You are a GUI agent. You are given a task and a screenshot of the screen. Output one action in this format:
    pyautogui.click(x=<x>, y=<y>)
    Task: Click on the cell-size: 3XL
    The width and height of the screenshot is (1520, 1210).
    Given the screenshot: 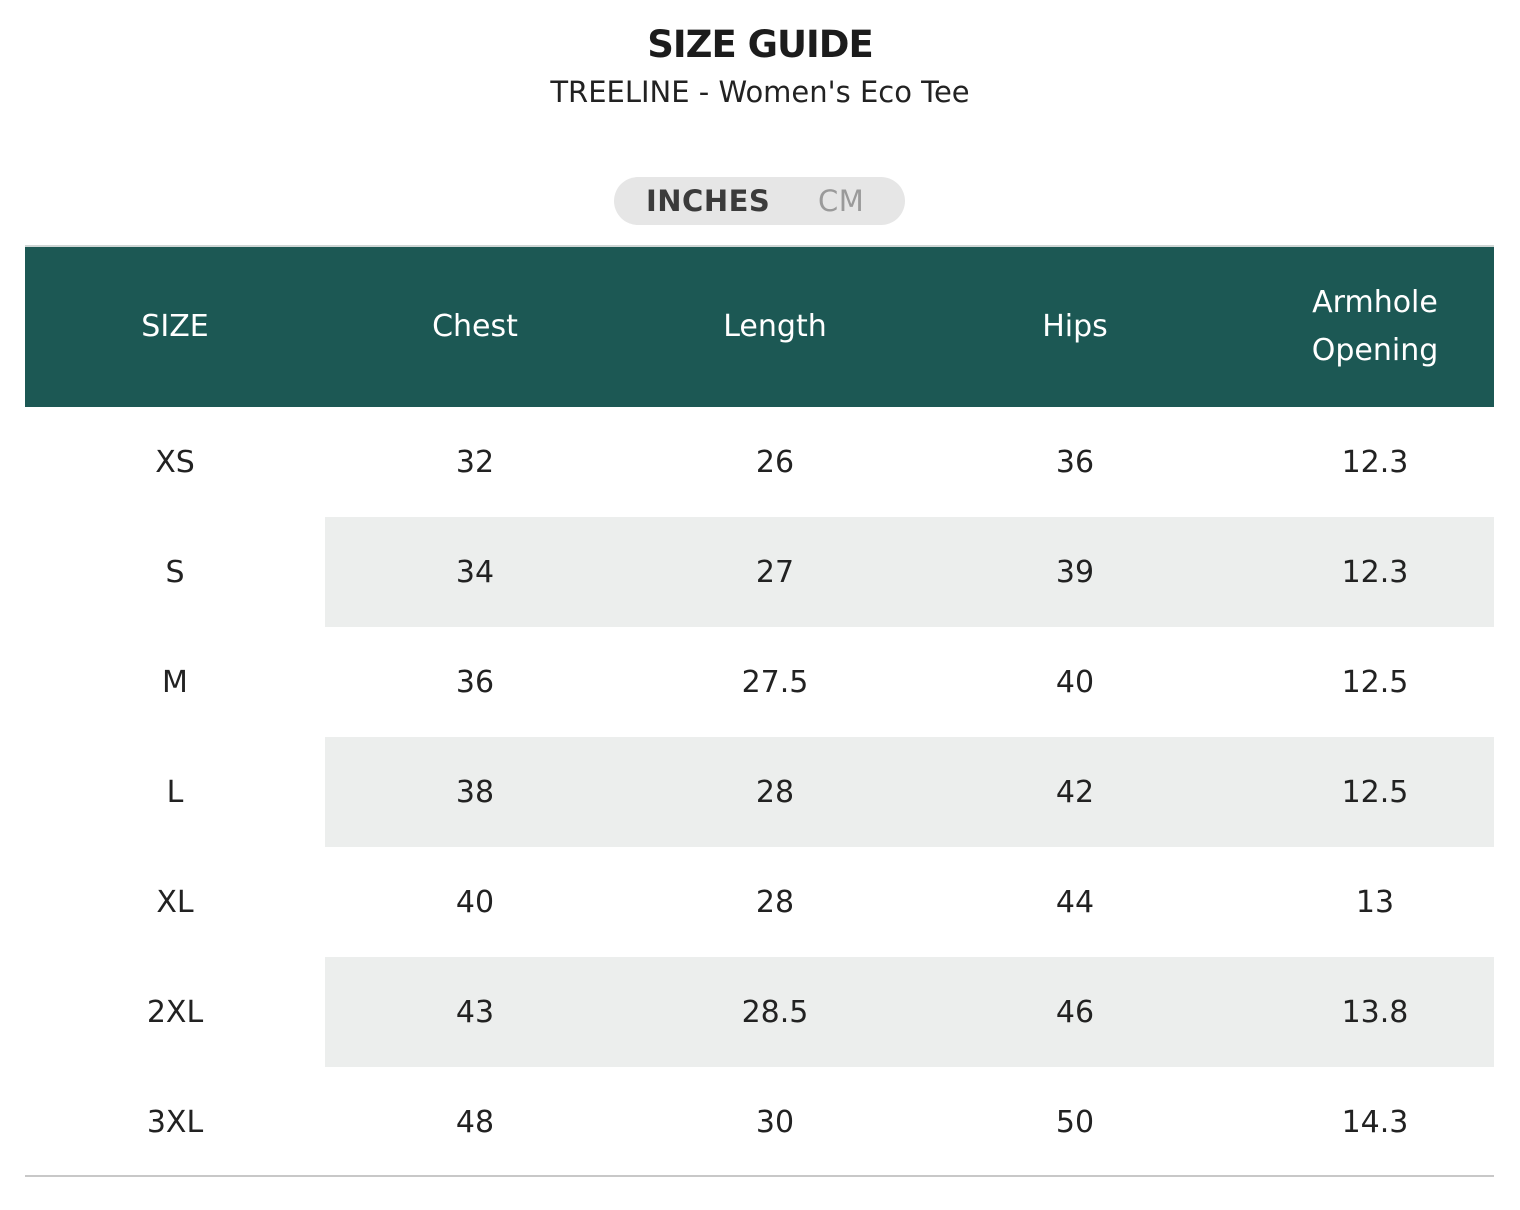 What is the action you would take?
    pyautogui.click(x=175, y=1122)
    